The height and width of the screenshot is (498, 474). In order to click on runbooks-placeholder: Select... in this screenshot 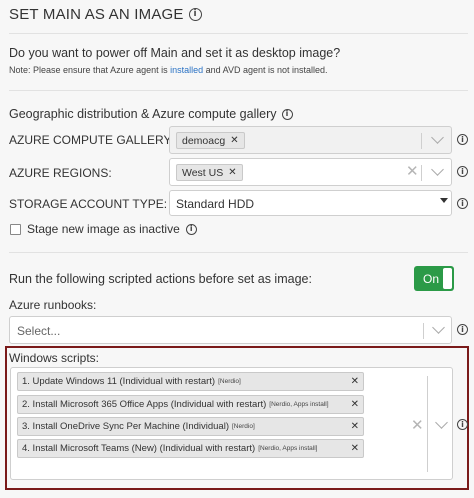, I will do `click(39, 331)`.